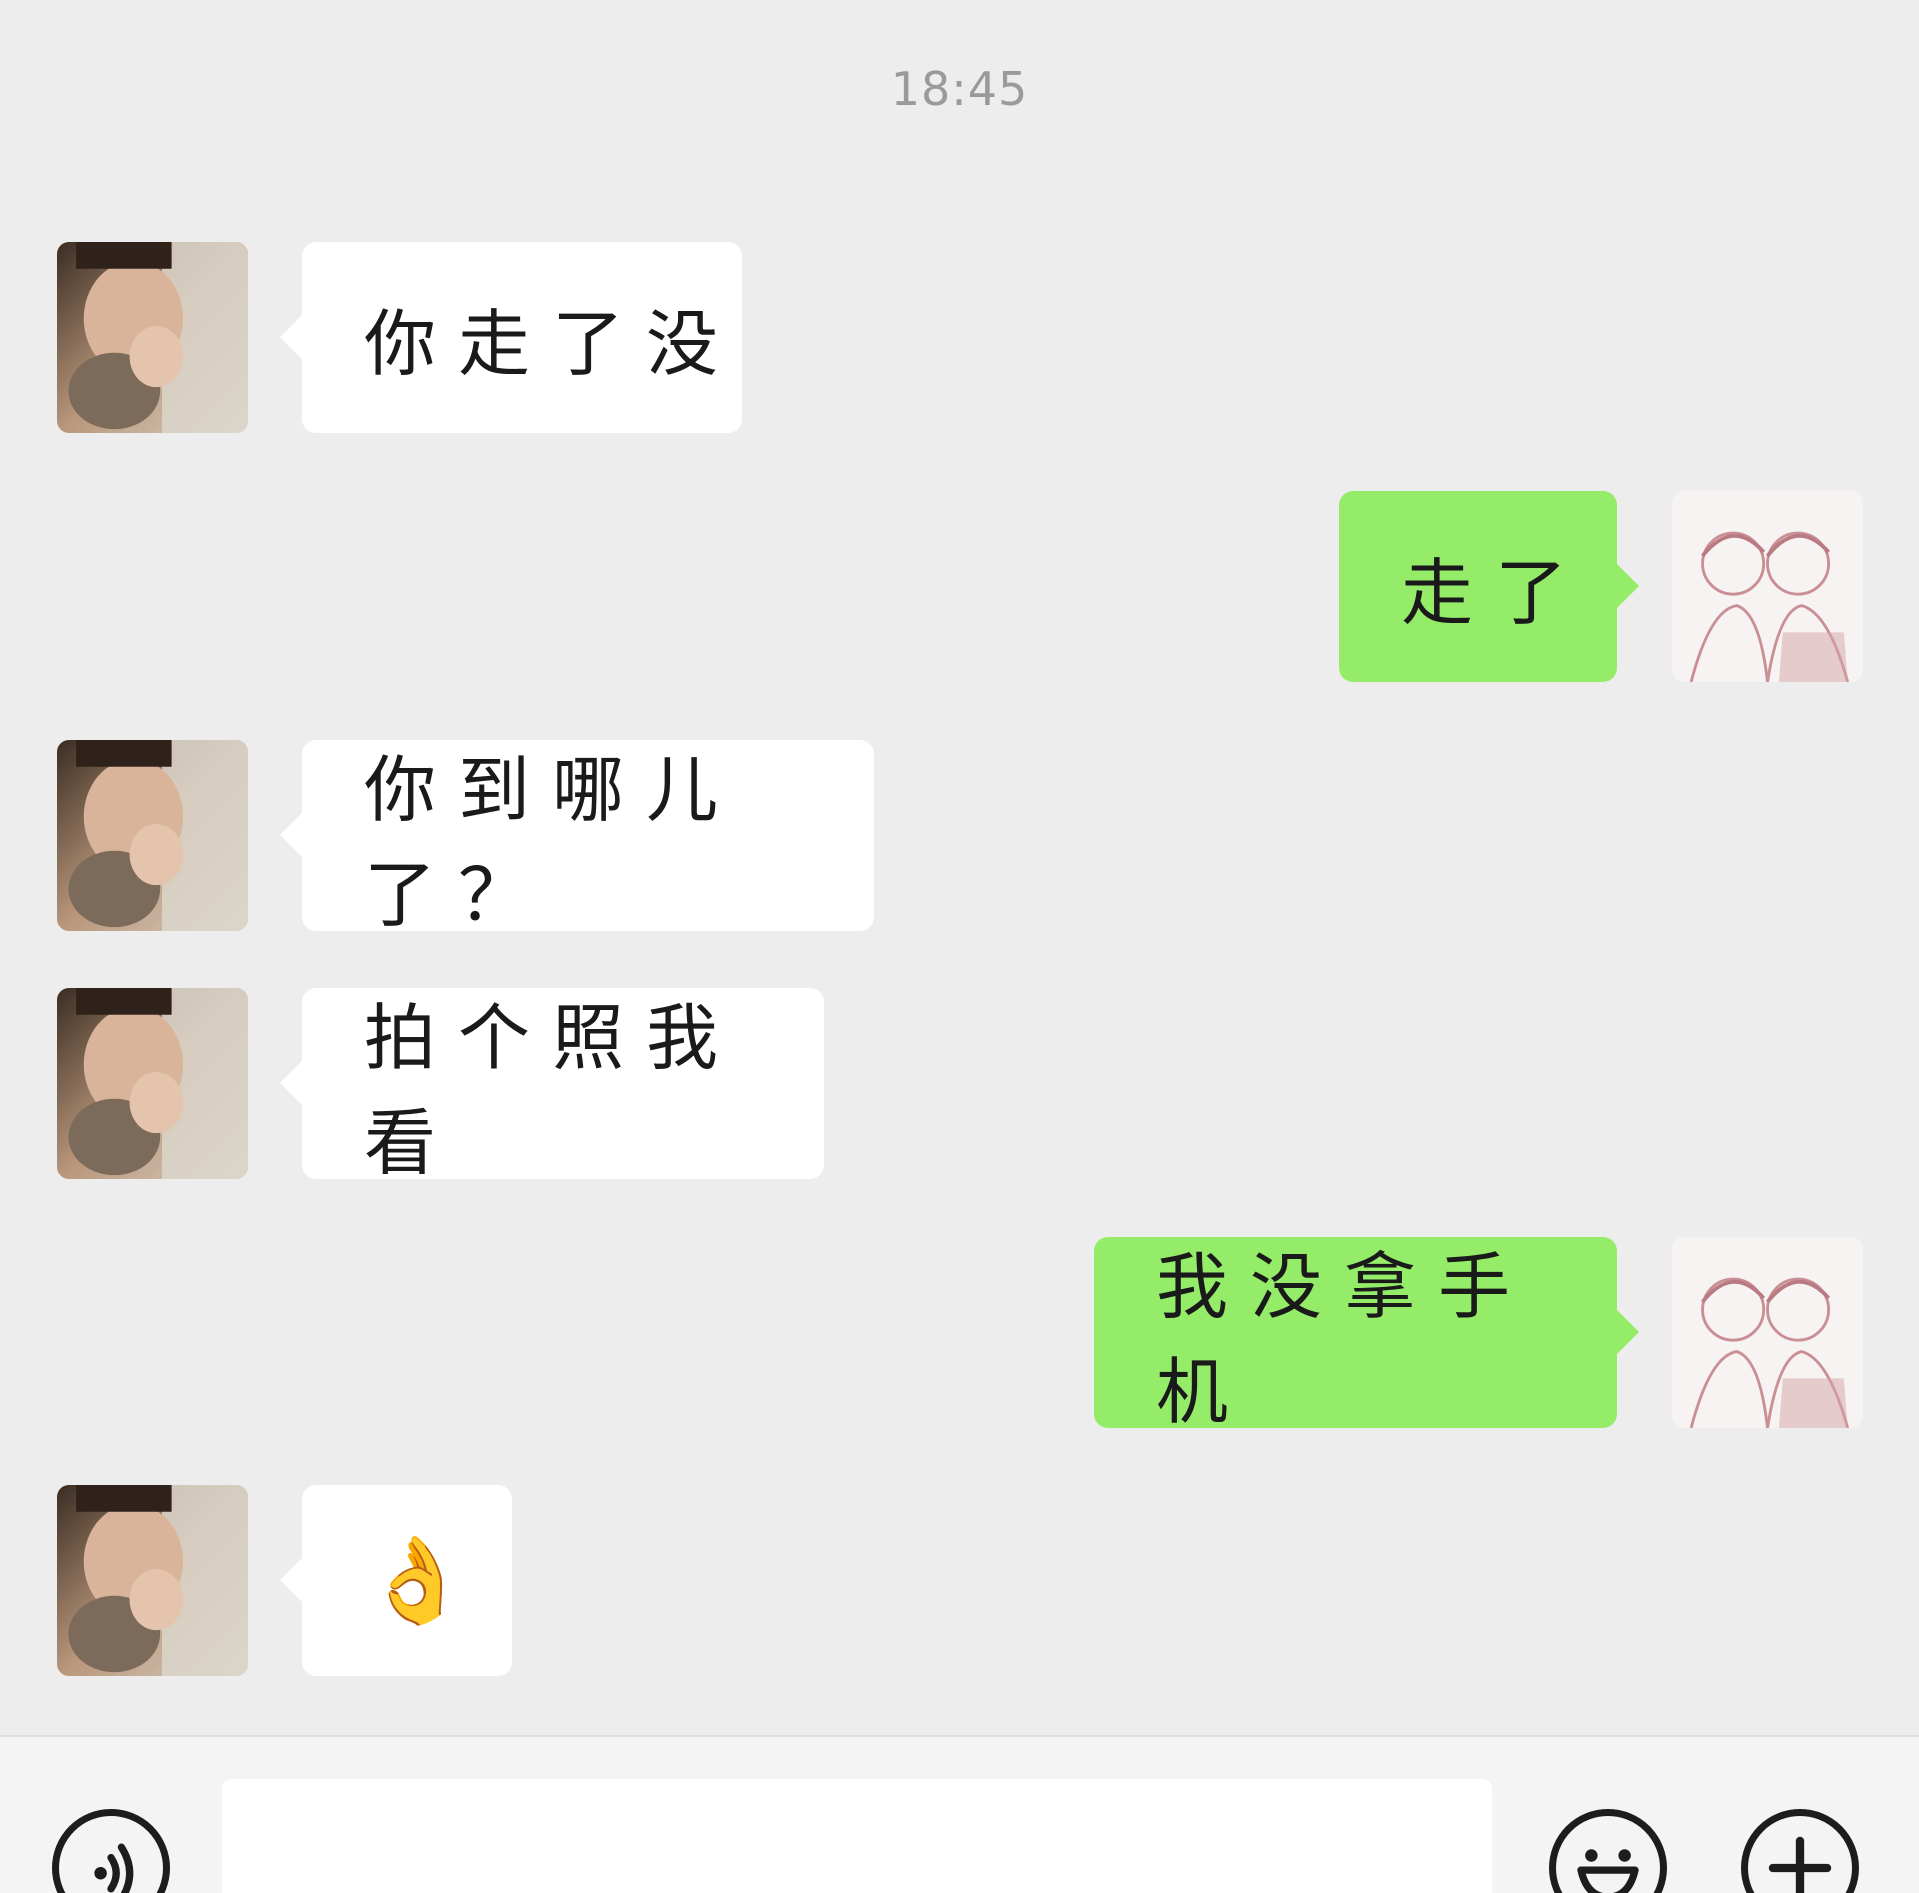 This screenshot has width=1919, height=1893. I want to click on more-button, so click(1800, 1851).